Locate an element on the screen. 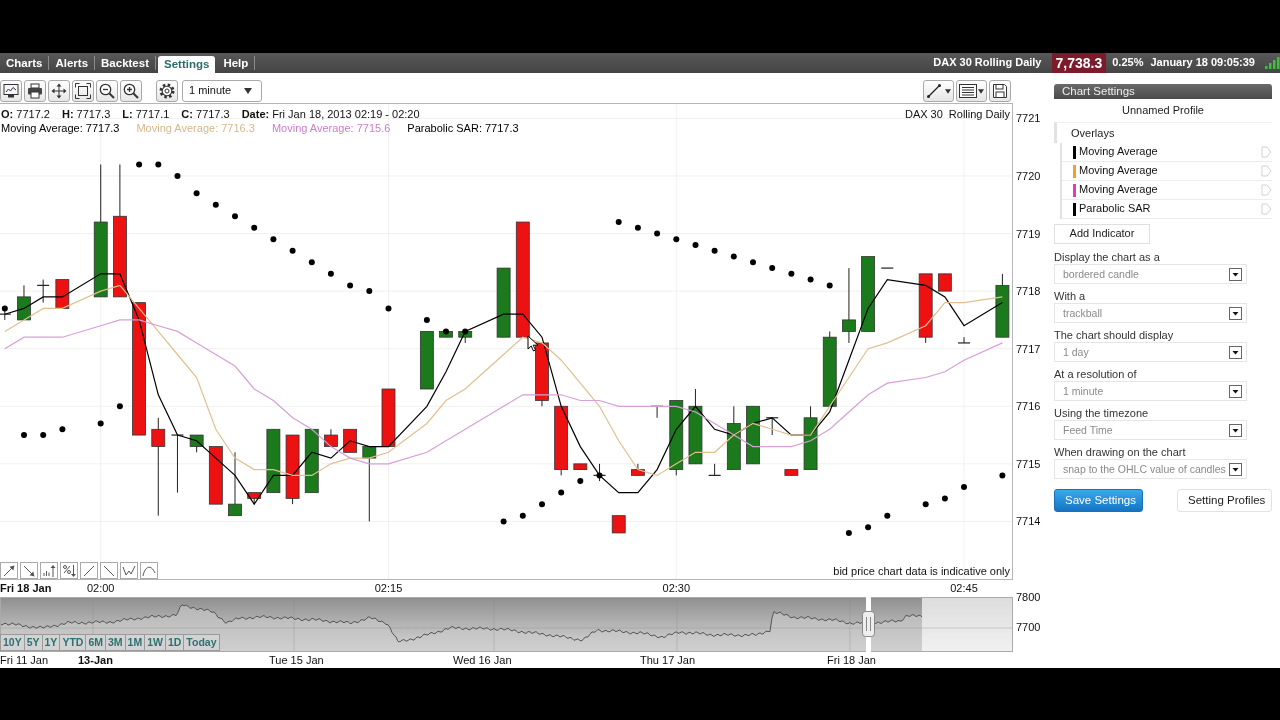 Image resolution: width=1280 pixels, height=720 pixels. monitor-chart-icon is located at coordinates (11, 91).